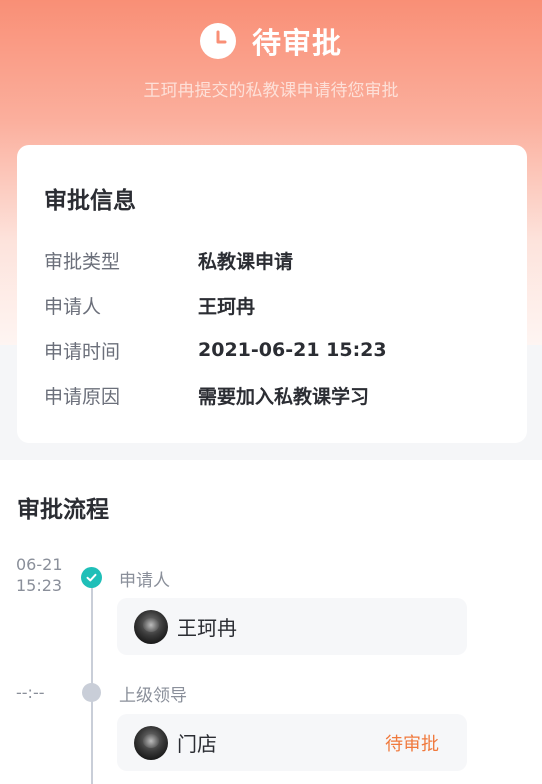  I want to click on process-title: 审批流程, so click(63, 510).